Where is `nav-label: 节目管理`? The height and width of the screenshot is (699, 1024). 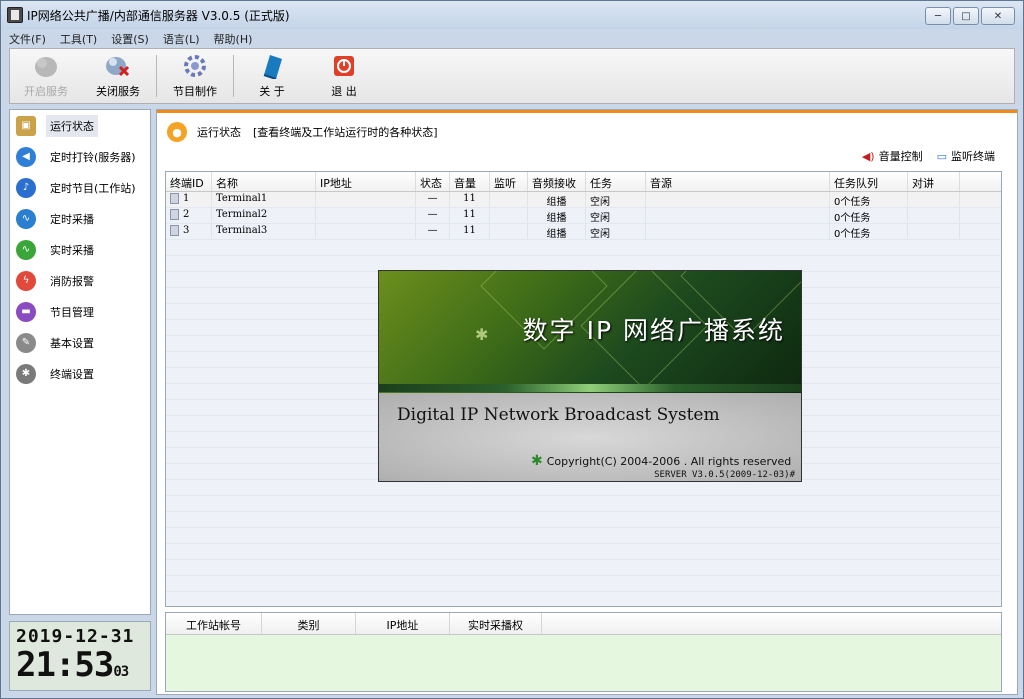
nav-label: 节目管理 is located at coordinates (72, 312).